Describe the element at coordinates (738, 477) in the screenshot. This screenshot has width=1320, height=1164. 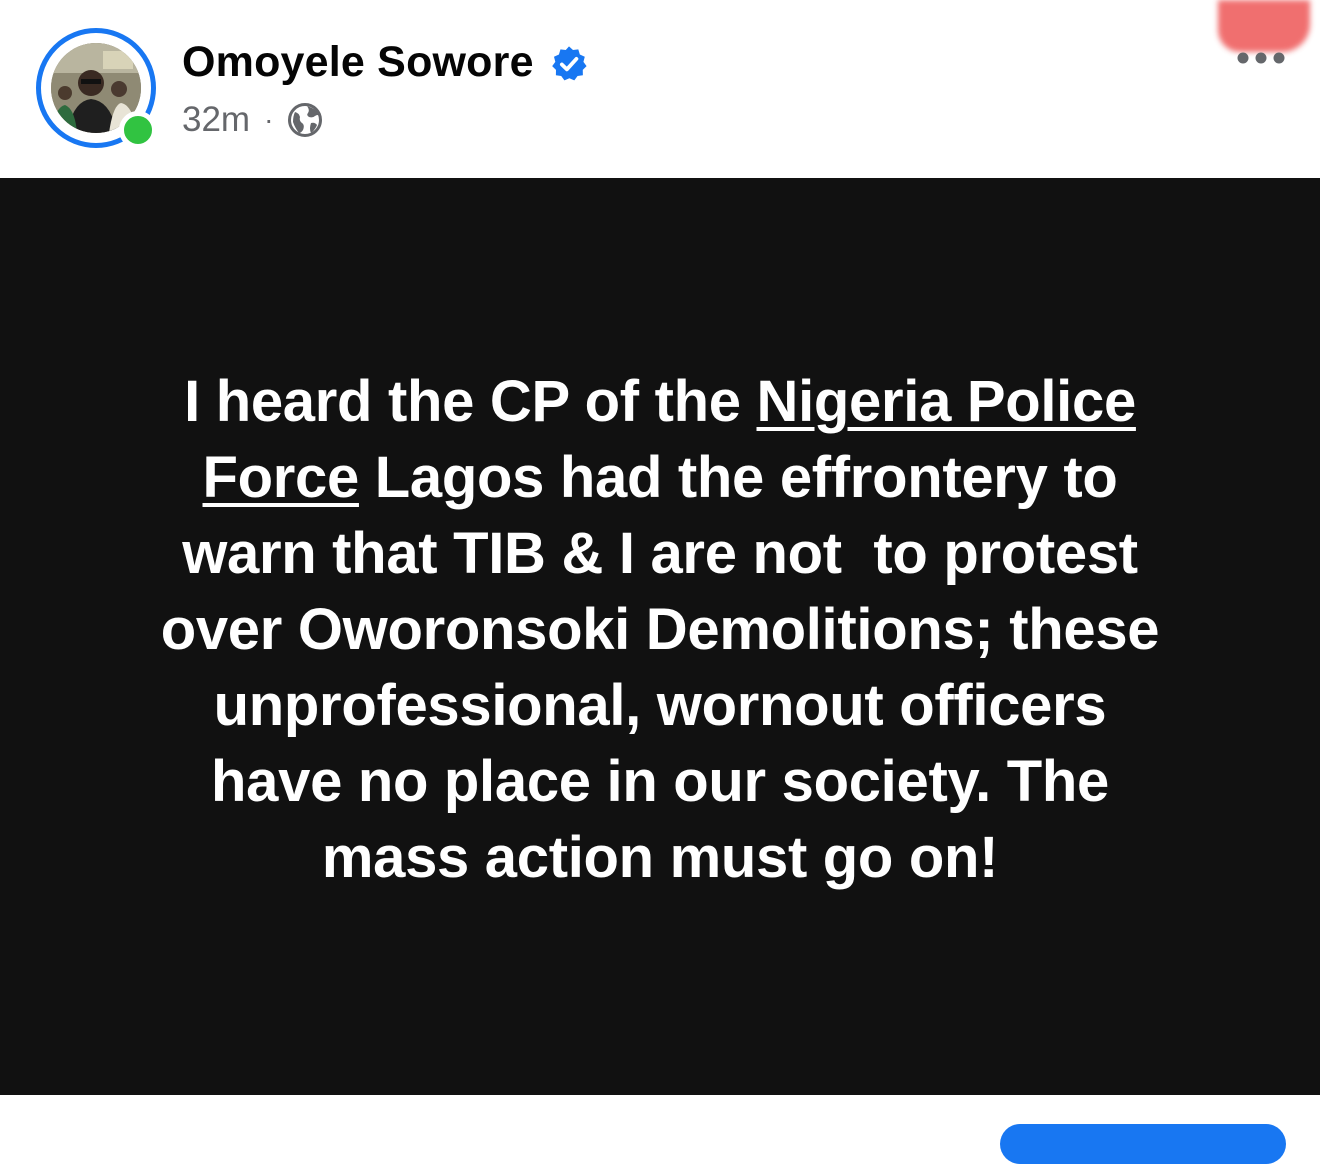
I see `text-segment: Lagos had the effrontery to` at that location.